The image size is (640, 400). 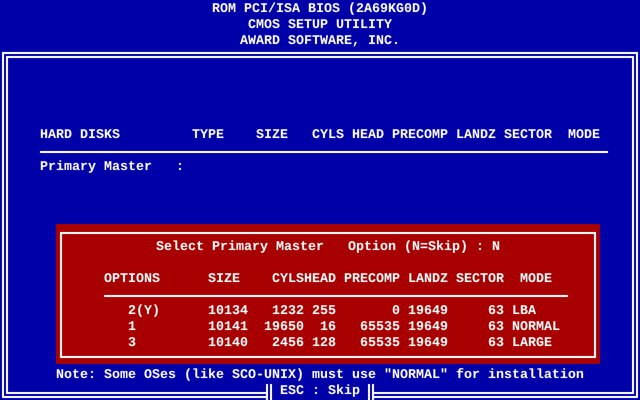 What do you see at coordinates (395, 312) in the screenshot?
I see `table-cell-text: 0` at bounding box center [395, 312].